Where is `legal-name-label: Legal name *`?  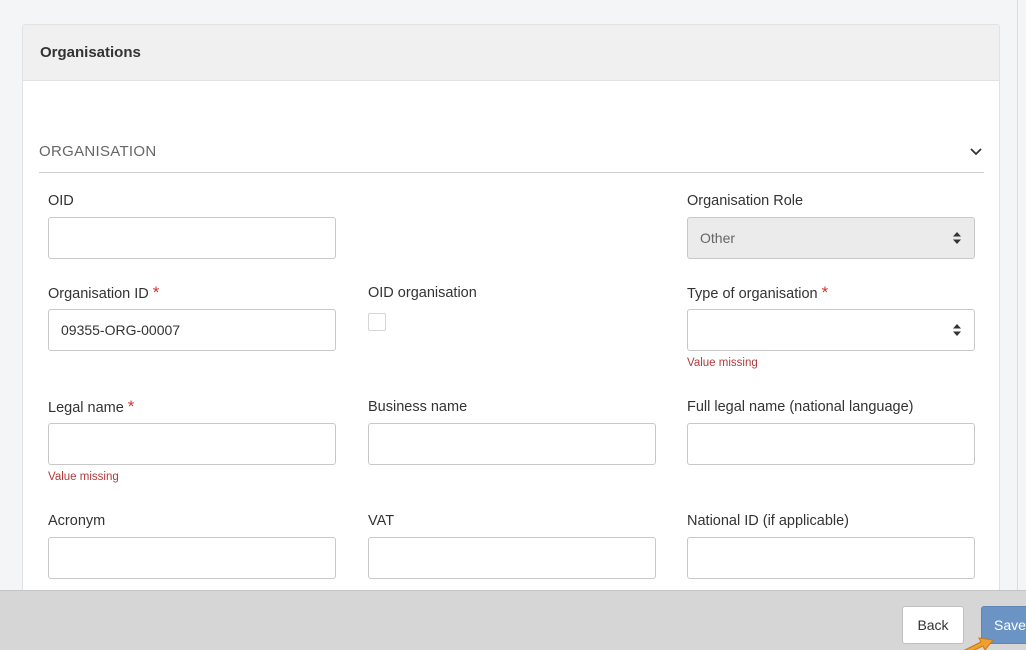
legal-name-label: Legal name * is located at coordinates (91, 406).